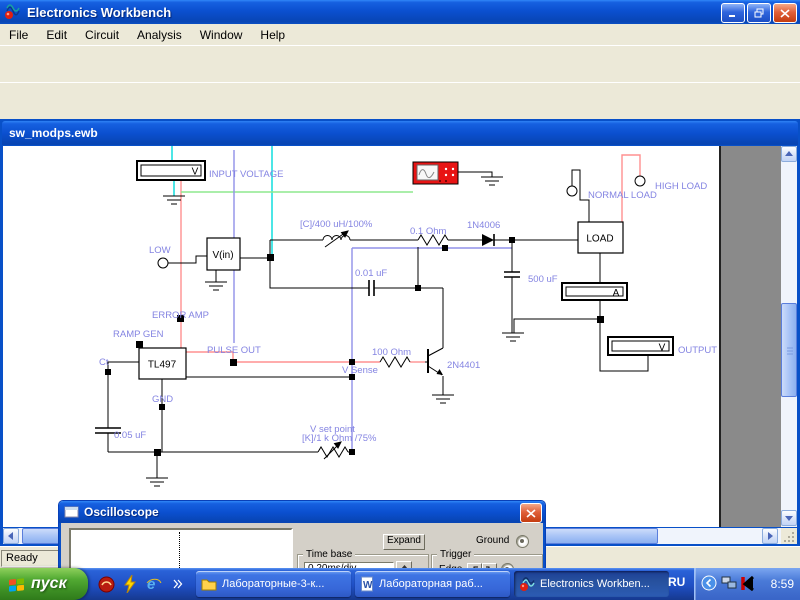 The width and height of the screenshot is (800, 600). What do you see at coordinates (360, 370) in the screenshot?
I see `label-v-sense: V Sense` at bounding box center [360, 370].